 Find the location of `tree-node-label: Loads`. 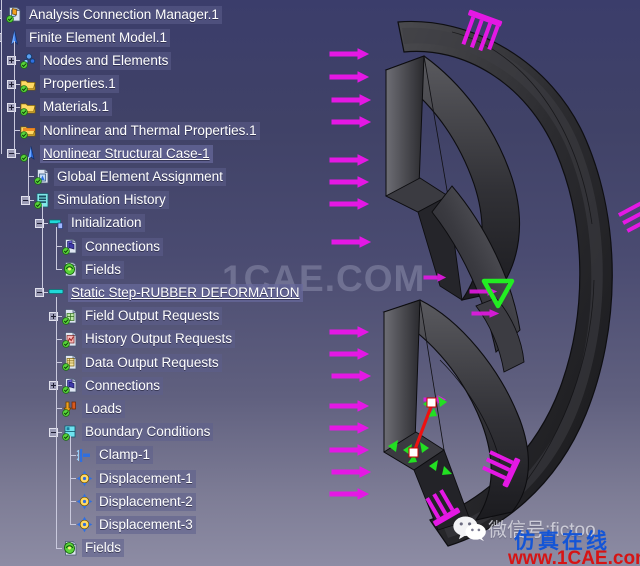

tree-node-label: Loads is located at coordinates (103, 408).